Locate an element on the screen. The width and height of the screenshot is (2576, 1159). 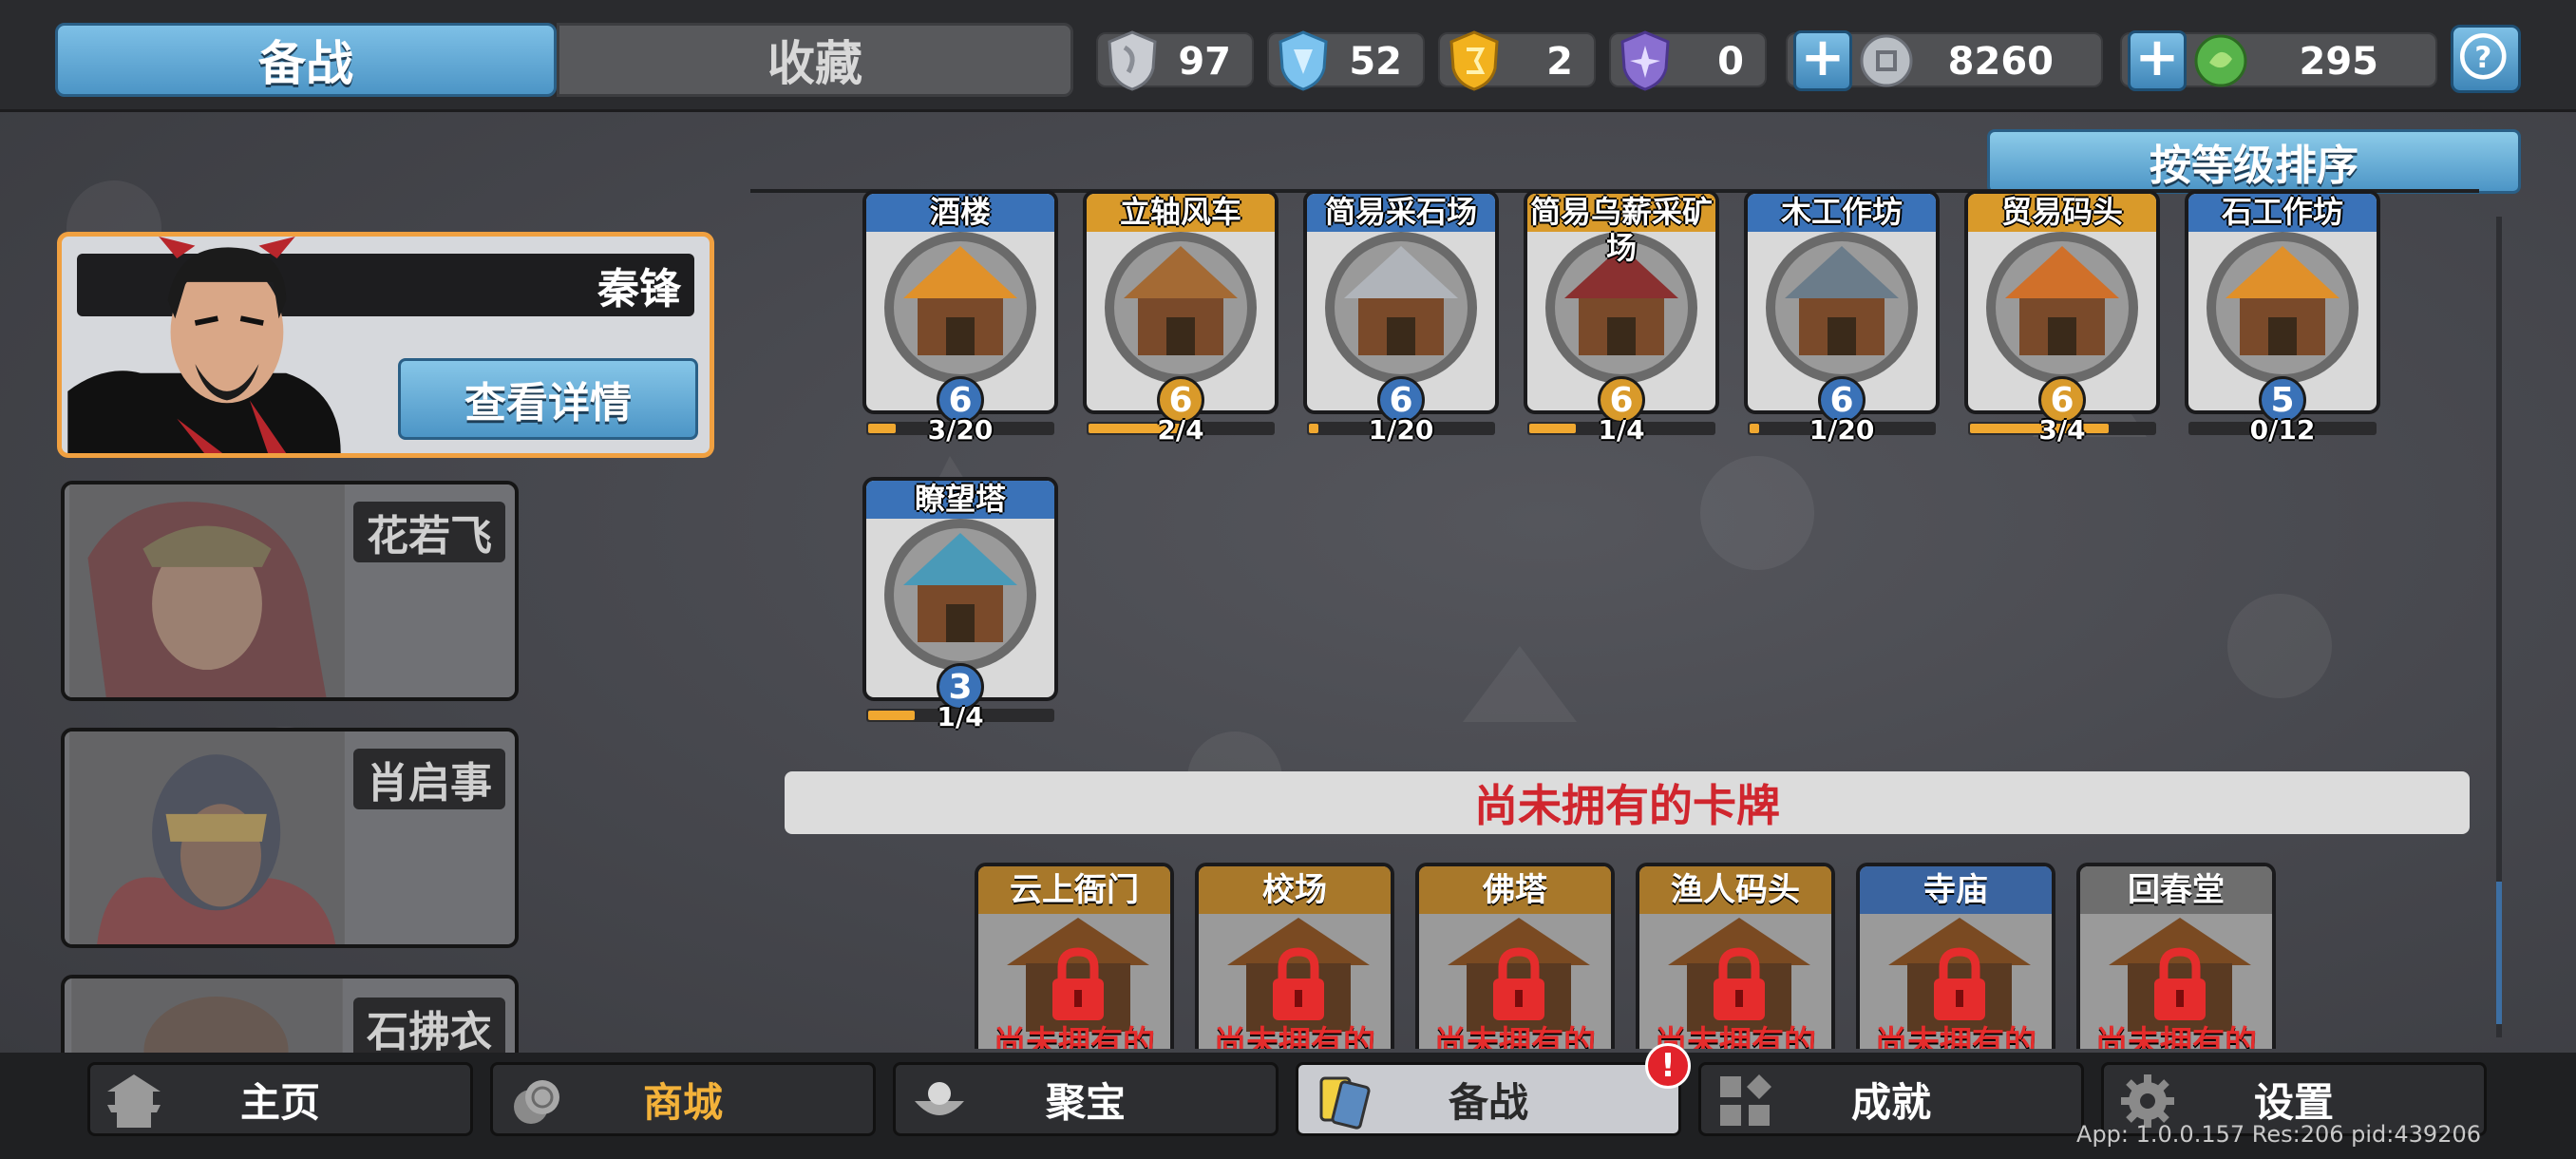
add-silver-coin-button: + is located at coordinates (1822, 60).